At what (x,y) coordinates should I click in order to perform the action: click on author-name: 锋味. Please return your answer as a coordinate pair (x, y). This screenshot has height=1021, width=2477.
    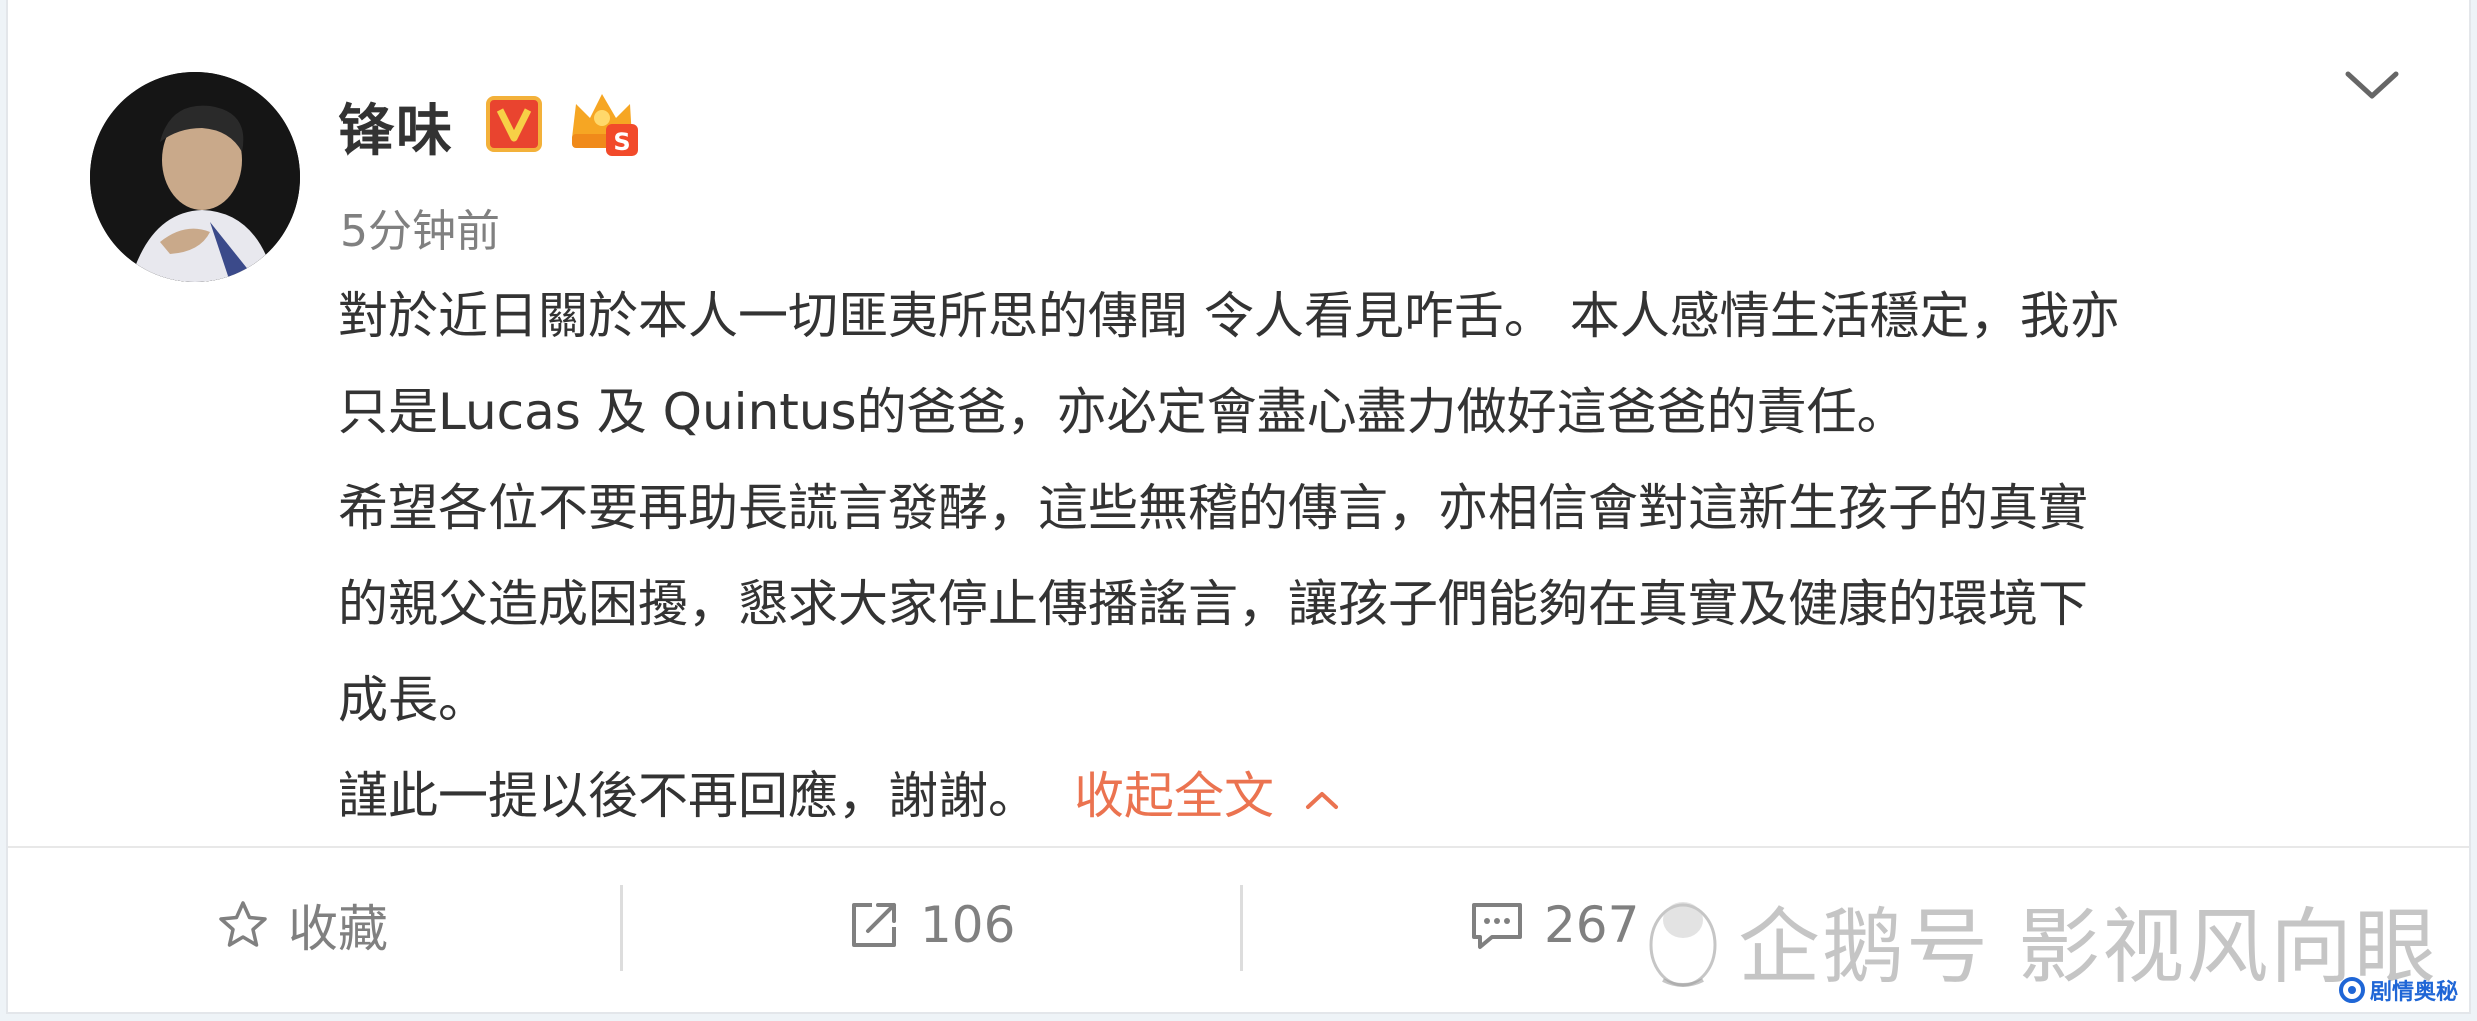
    Looking at the image, I should click on (396, 126).